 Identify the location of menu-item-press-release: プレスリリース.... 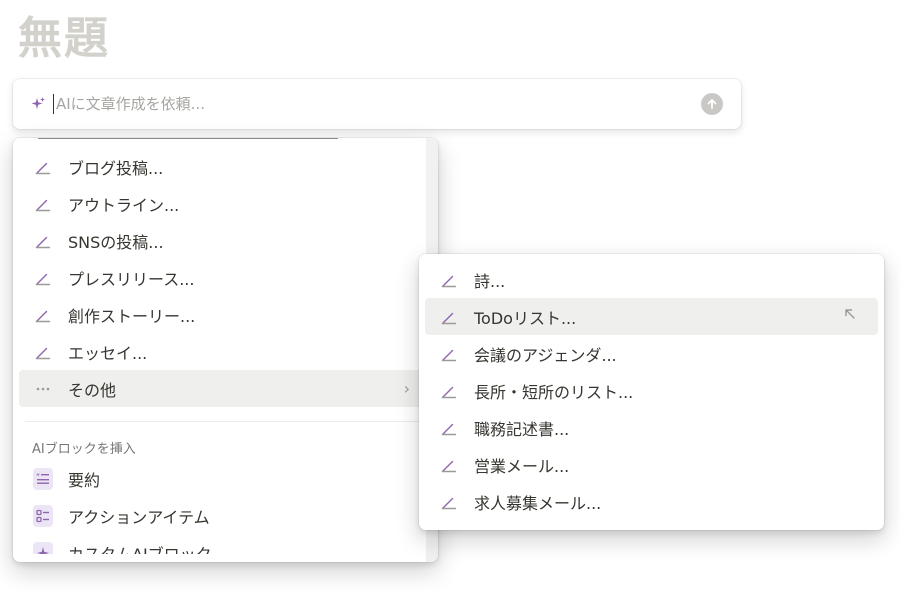
(225, 277).